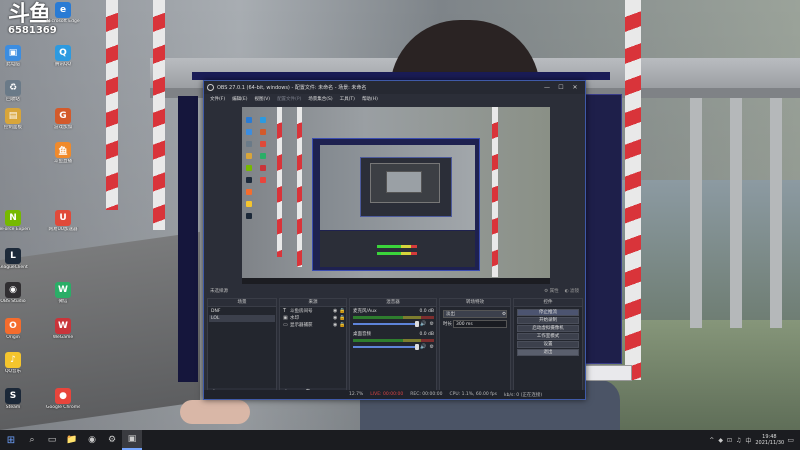 Image resolution: width=800 pixels, height=450 pixels. What do you see at coordinates (112, 105) in the screenshot?
I see `wallpaper-pole` at bounding box center [112, 105].